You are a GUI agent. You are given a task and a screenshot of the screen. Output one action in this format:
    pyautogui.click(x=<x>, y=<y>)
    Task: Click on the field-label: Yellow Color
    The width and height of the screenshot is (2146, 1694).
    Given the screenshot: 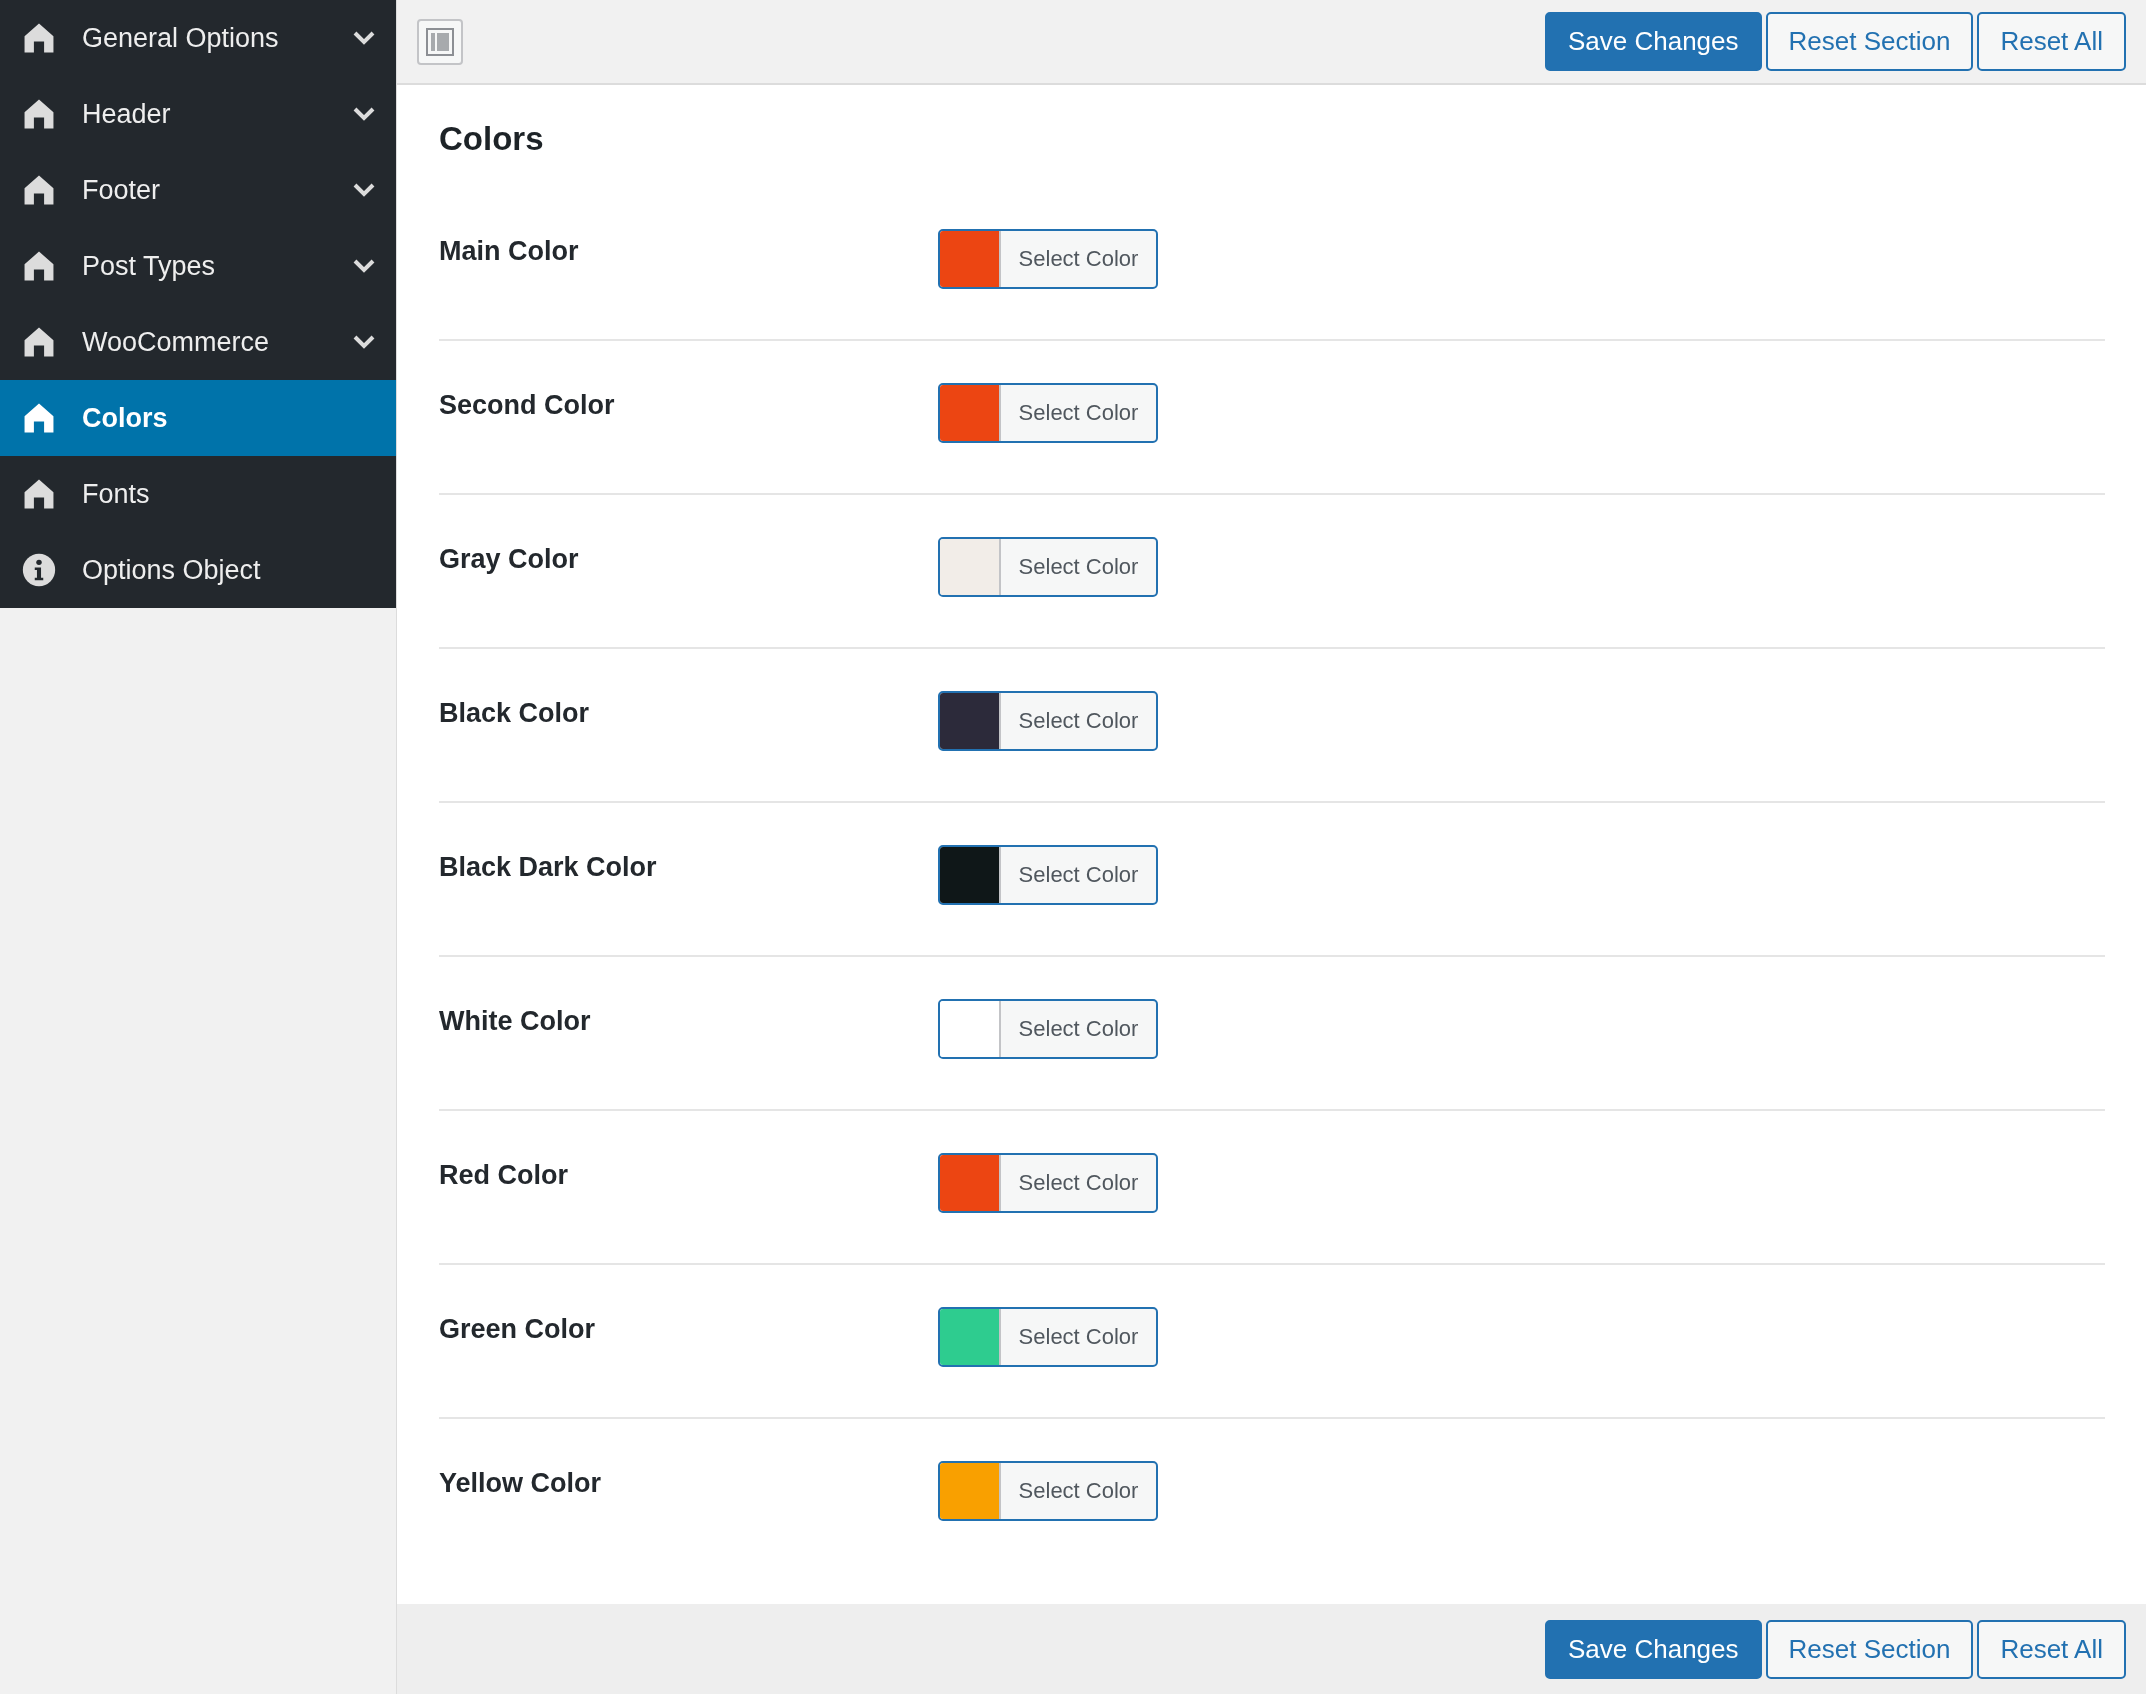 What is the action you would take?
    pyautogui.click(x=521, y=1483)
    